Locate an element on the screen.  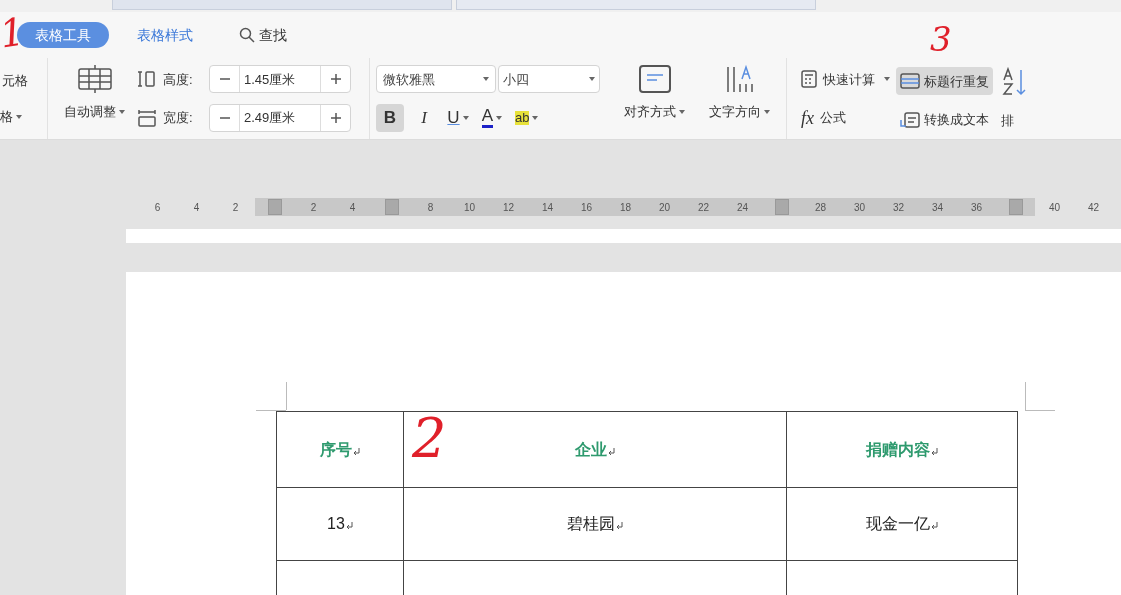
ruler-number: 12 is located at coordinates (508, 207).